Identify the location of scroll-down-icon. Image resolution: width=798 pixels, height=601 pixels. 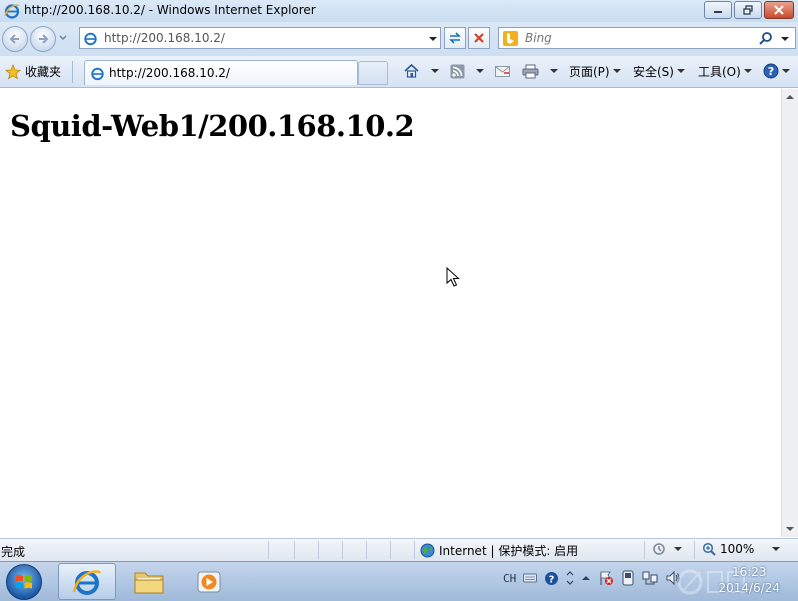
(790, 529).